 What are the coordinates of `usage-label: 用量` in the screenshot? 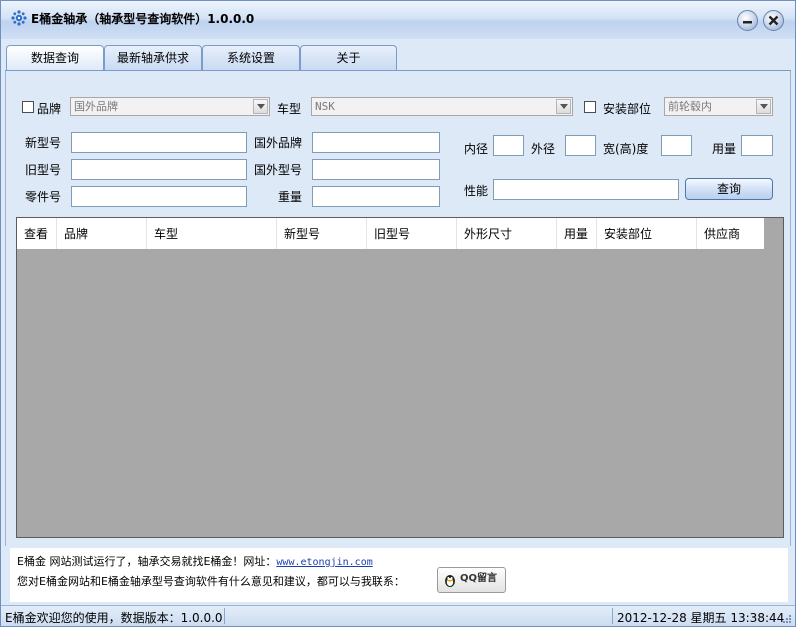 It's located at (724, 149).